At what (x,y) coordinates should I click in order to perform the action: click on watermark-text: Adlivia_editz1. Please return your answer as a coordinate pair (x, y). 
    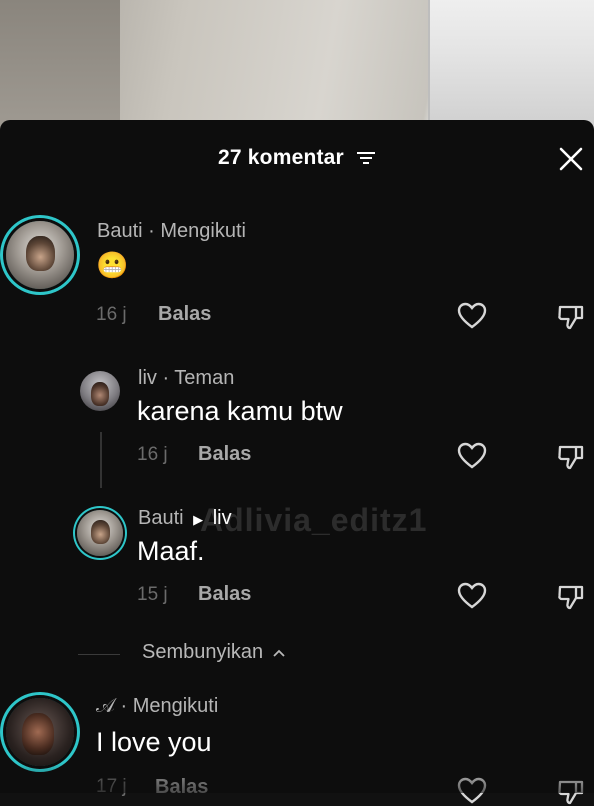
    Looking at the image, I should click on (314, 520).